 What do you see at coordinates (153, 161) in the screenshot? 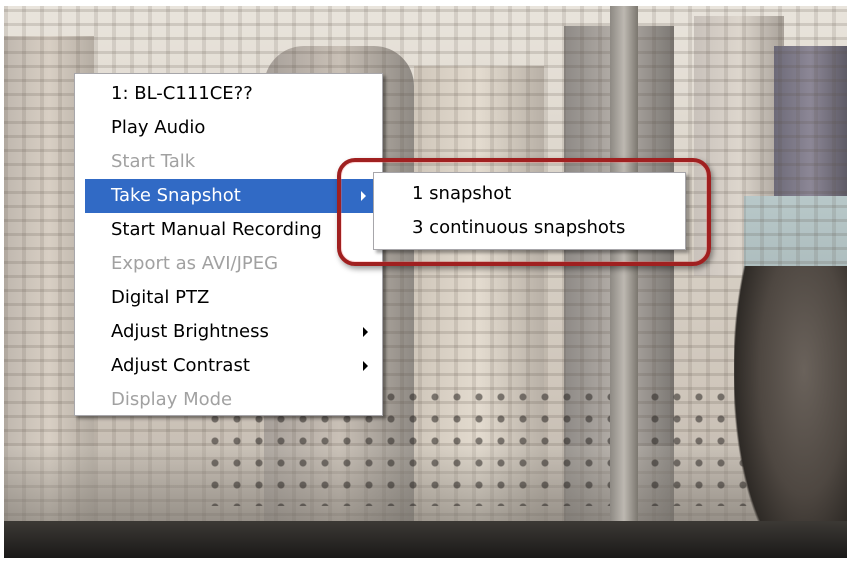
I see `menu-item-label: Start Talk` at bounding box center [153, 161].